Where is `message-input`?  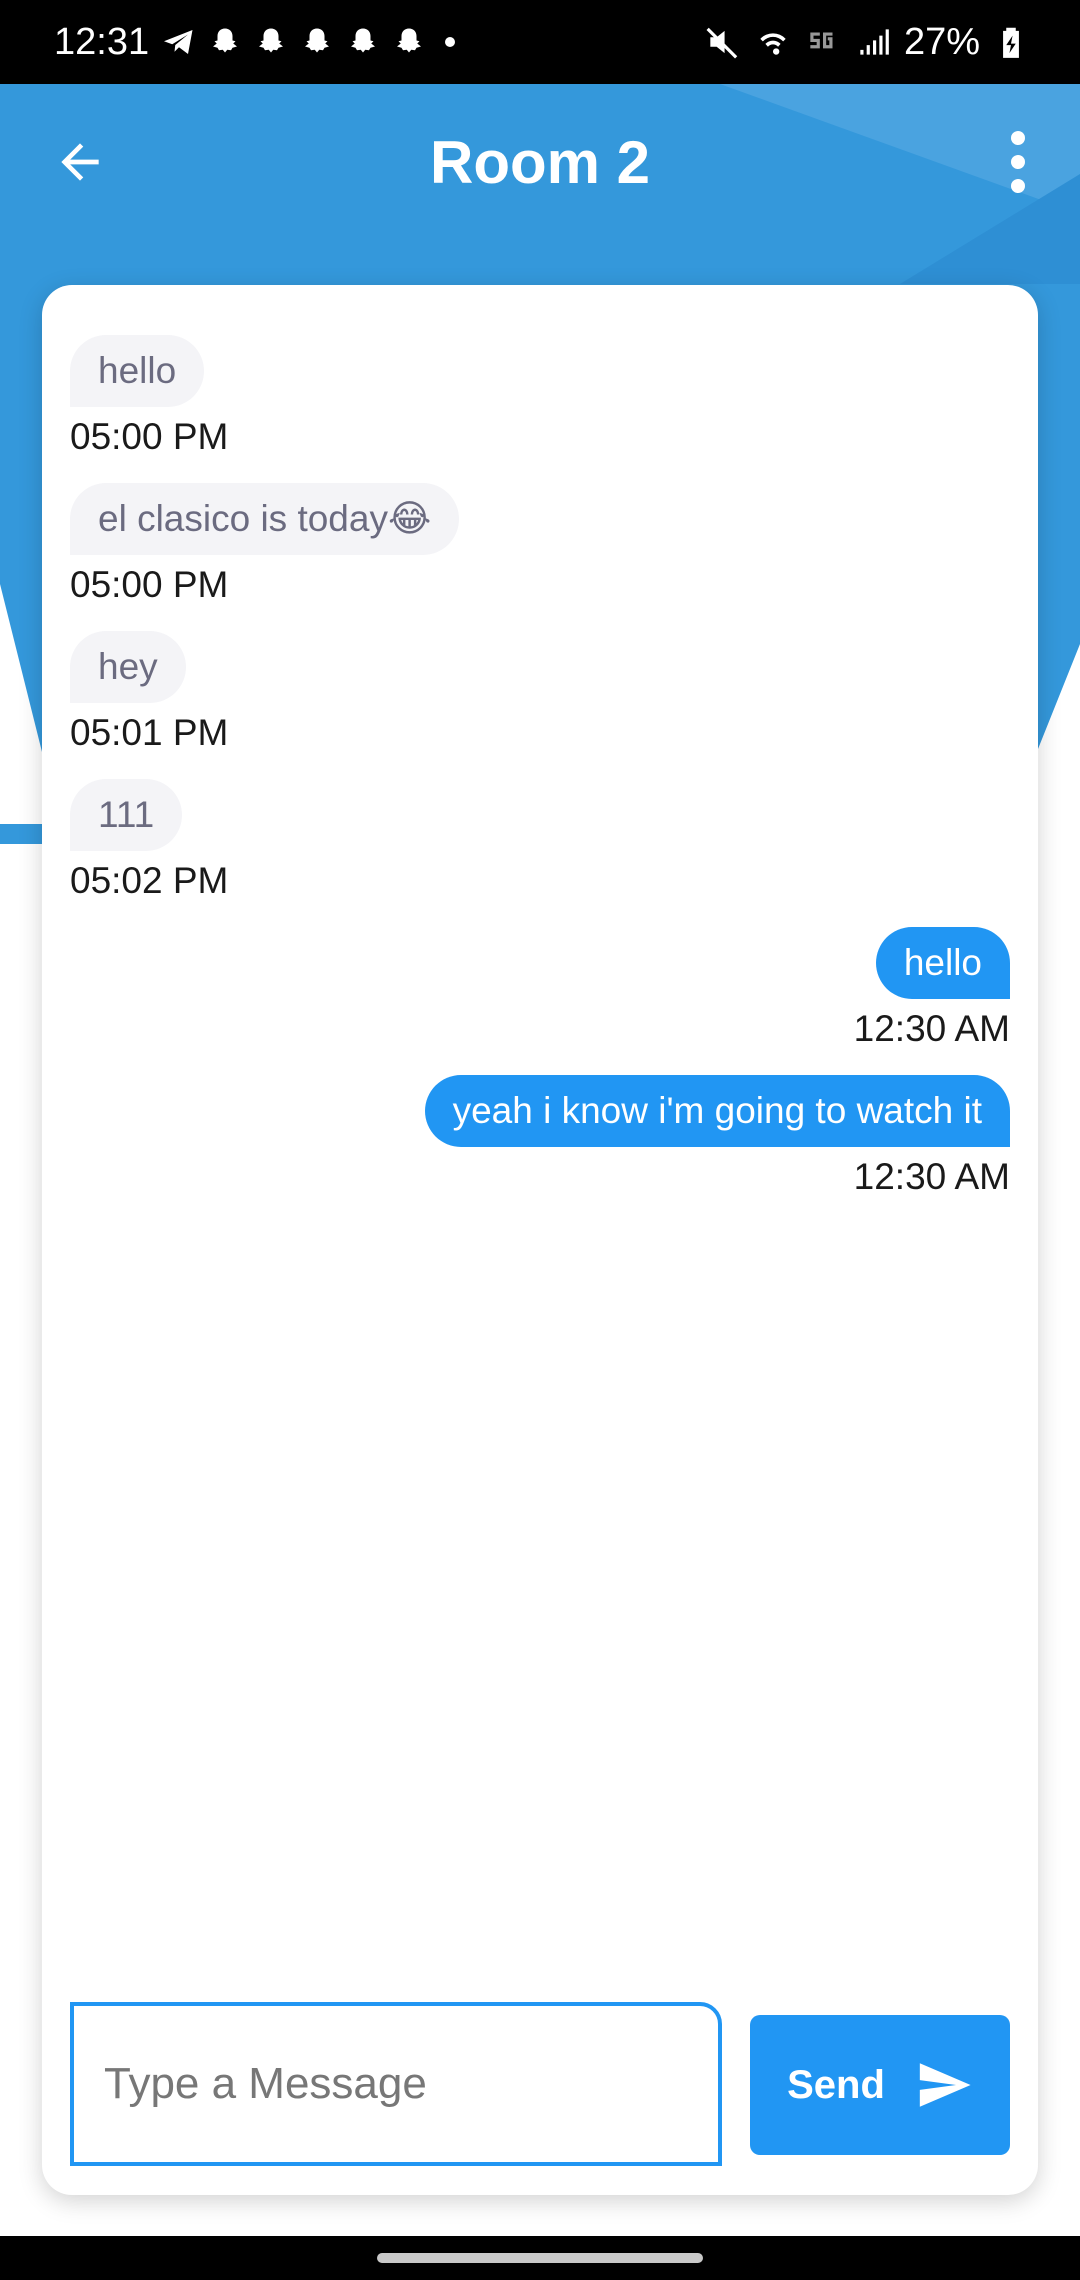 message-input is located at coordinates (396, 2084).